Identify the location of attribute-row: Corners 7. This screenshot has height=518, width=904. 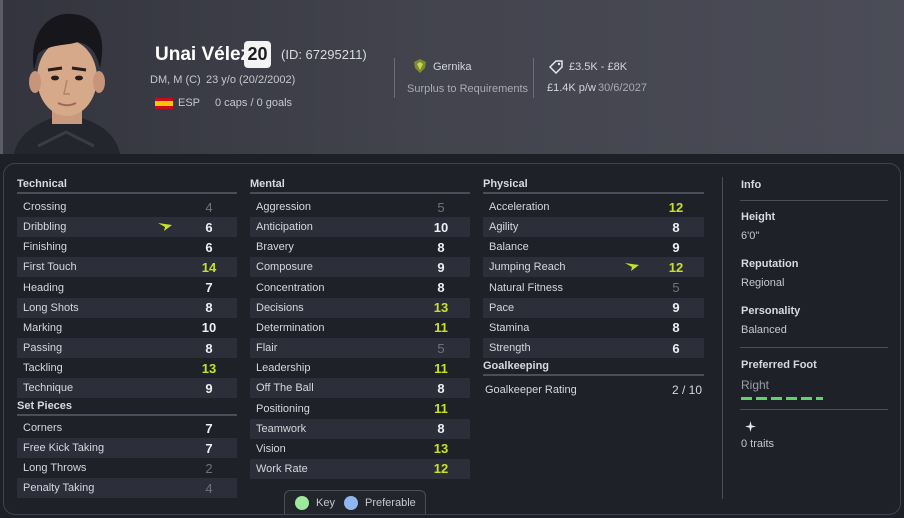
(127, 428).